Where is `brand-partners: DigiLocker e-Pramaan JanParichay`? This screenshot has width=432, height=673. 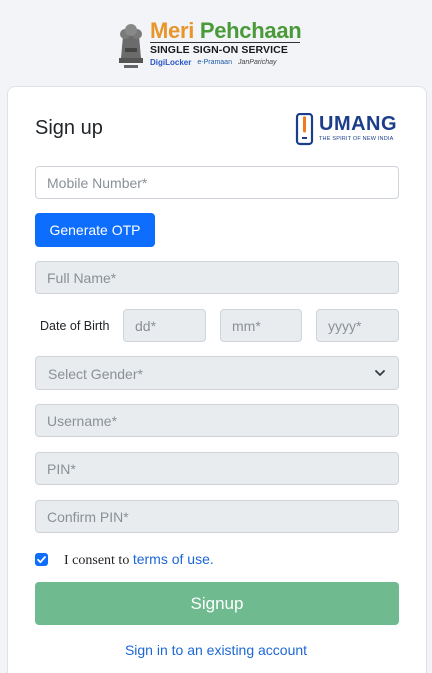
brand-partners: DigiLocker e-Pramaan JanParichay is located at coordinates (225, 62).